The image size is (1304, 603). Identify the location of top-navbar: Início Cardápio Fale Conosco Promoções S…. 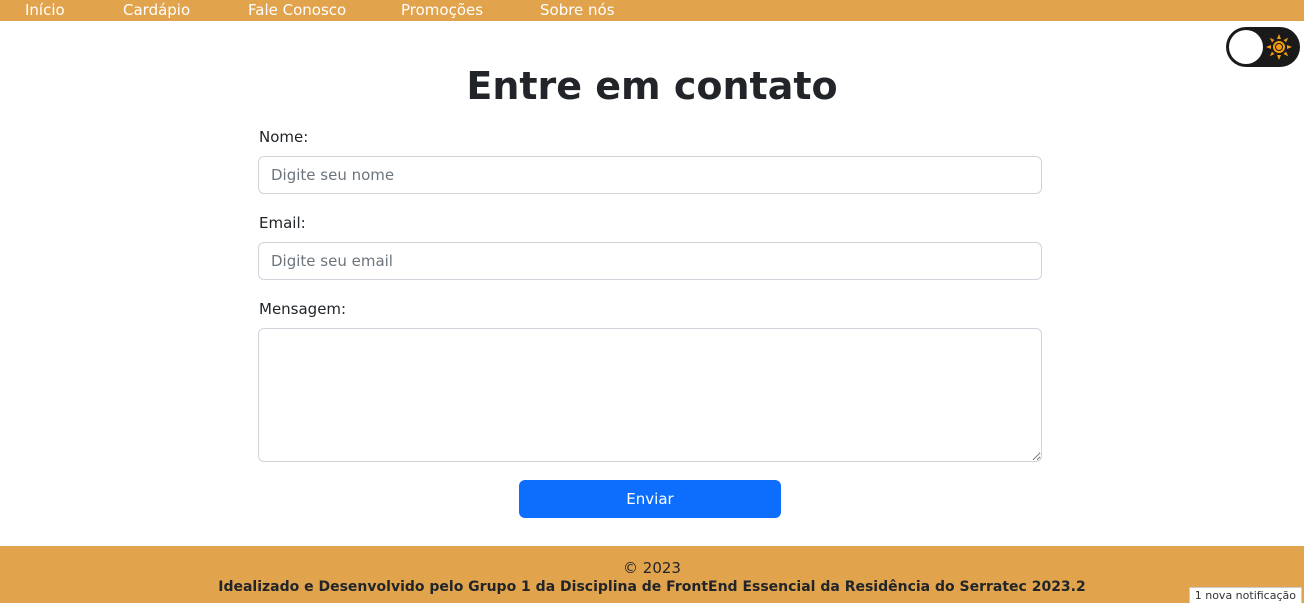
(652, 10).